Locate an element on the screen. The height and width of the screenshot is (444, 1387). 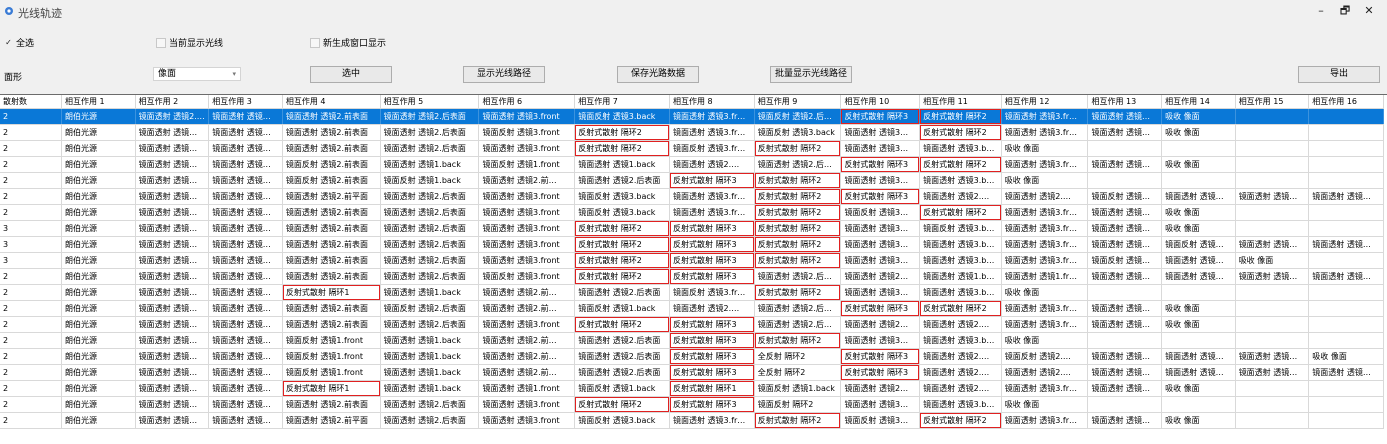
new-window-checkbox: 新生成窗口显示 is located at coordinates (348, 42).